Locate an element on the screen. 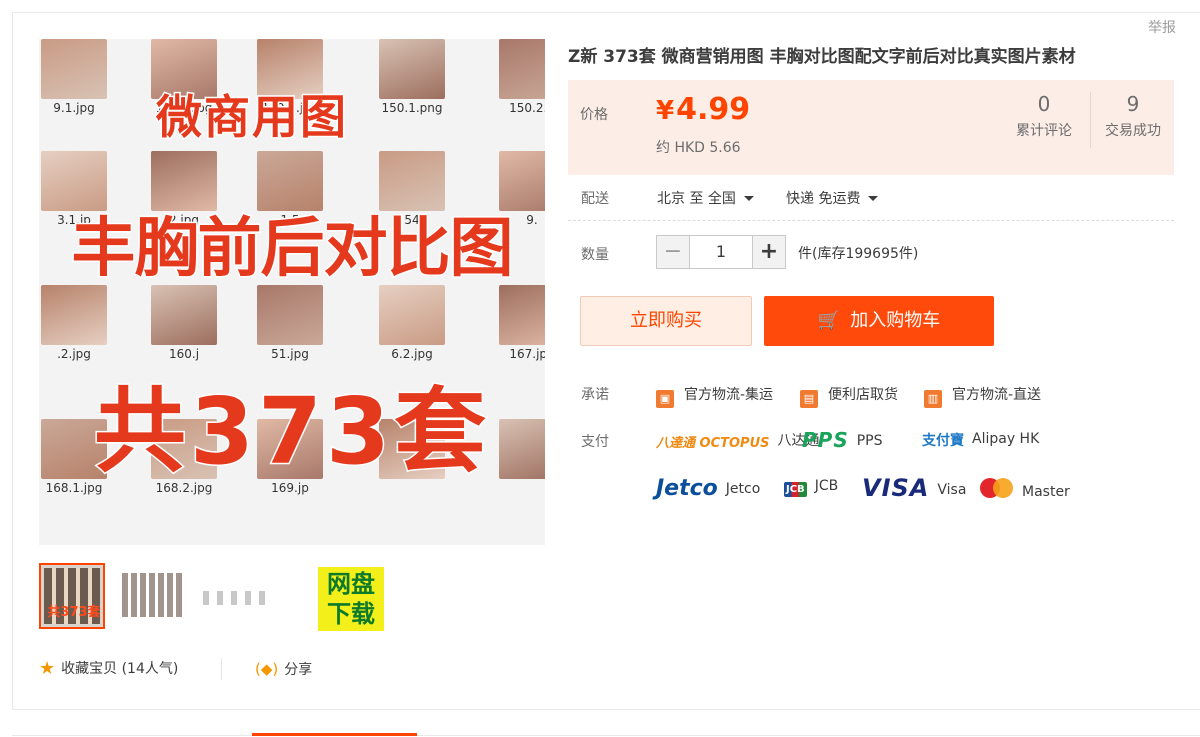 This screenshot has width=1200, height=737. promise-item-2: ▤ 便利店取货 is located at coordinates (849, 396).